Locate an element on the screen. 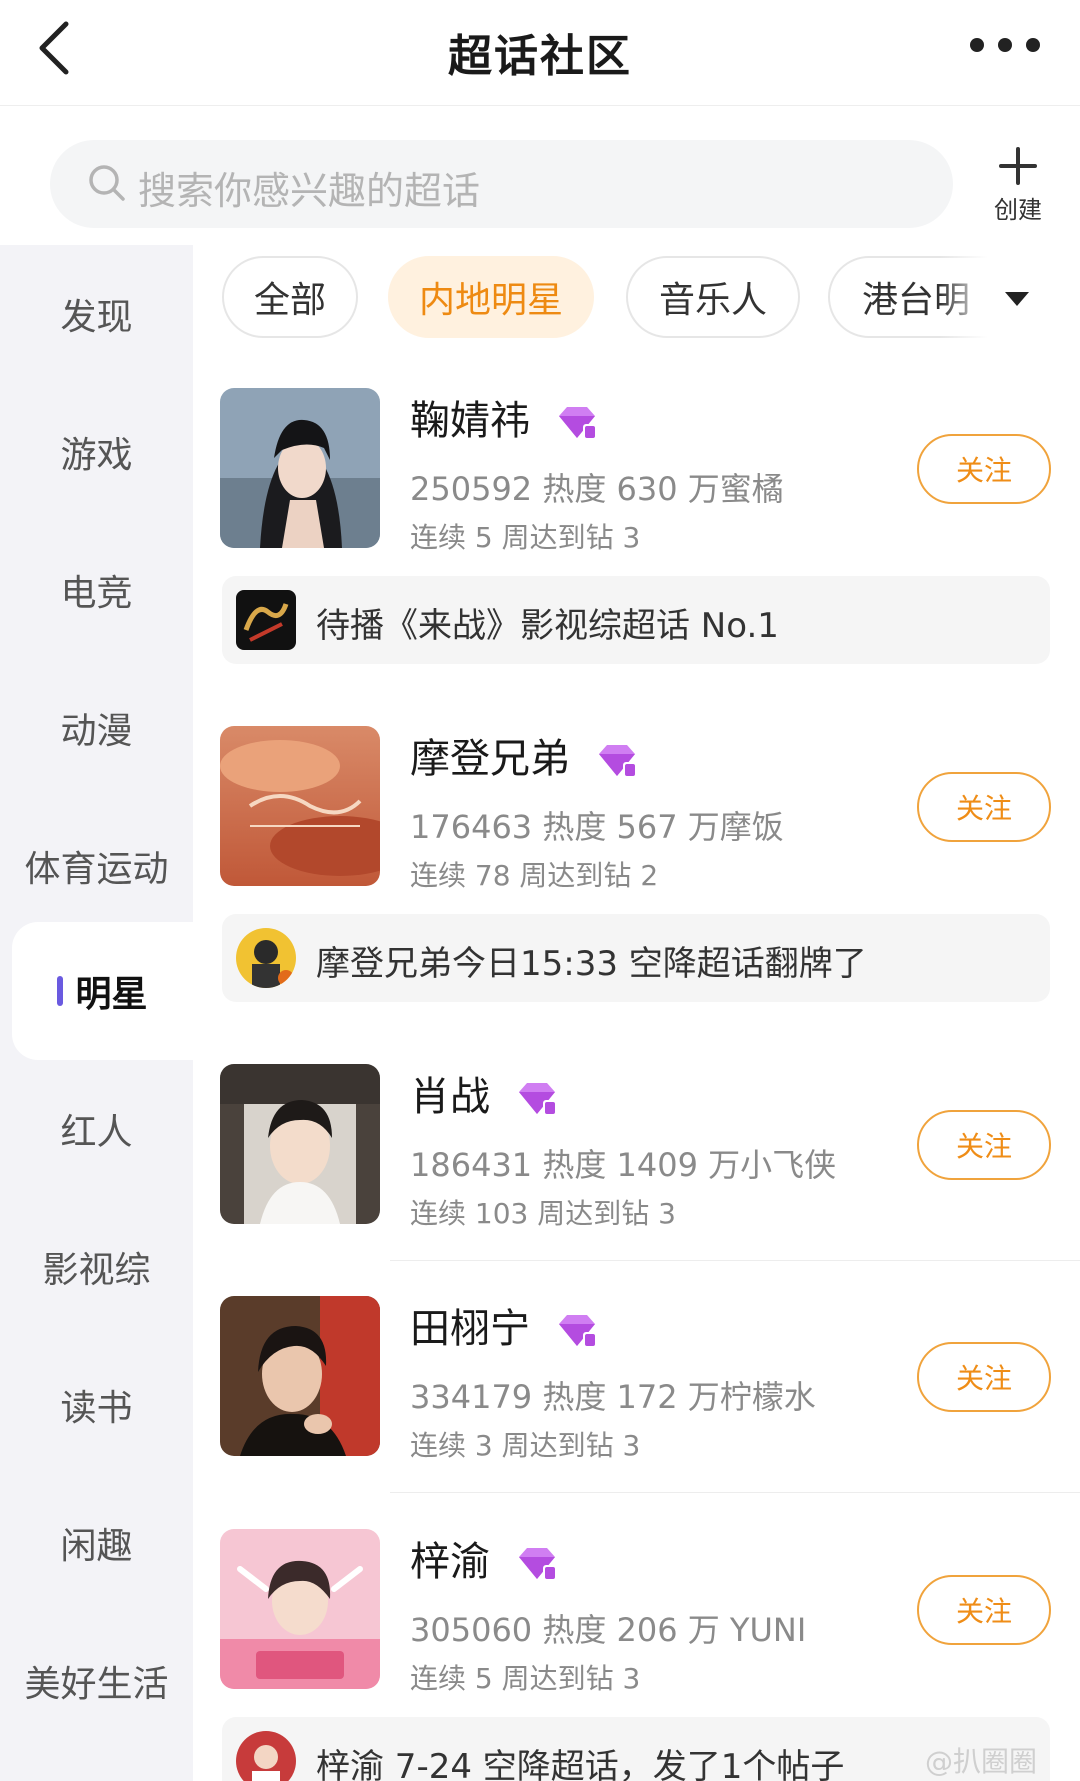 The image size is (1080, 1781). community-notice: 摩登兄弟今日15:33 空降超话翻牌了 is located at coordinates (636, 958).